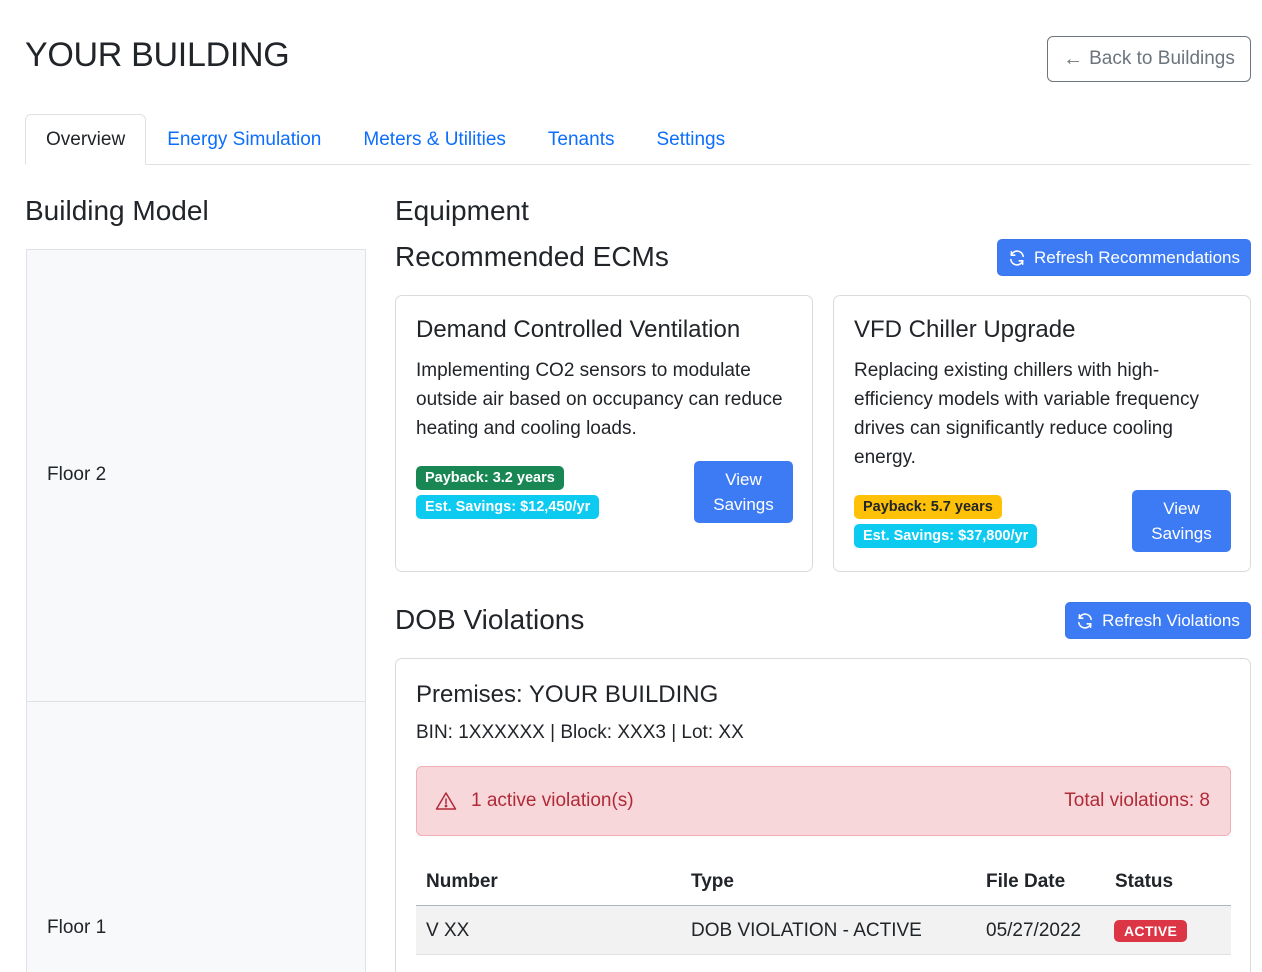 Image resolution: width=1262 pixels, height=972 pixels. What do you see at coordinates (1162, 58) in the screenshot?
I see `back-button-label: Back to Buildings` at bounding box center [1162, 58].